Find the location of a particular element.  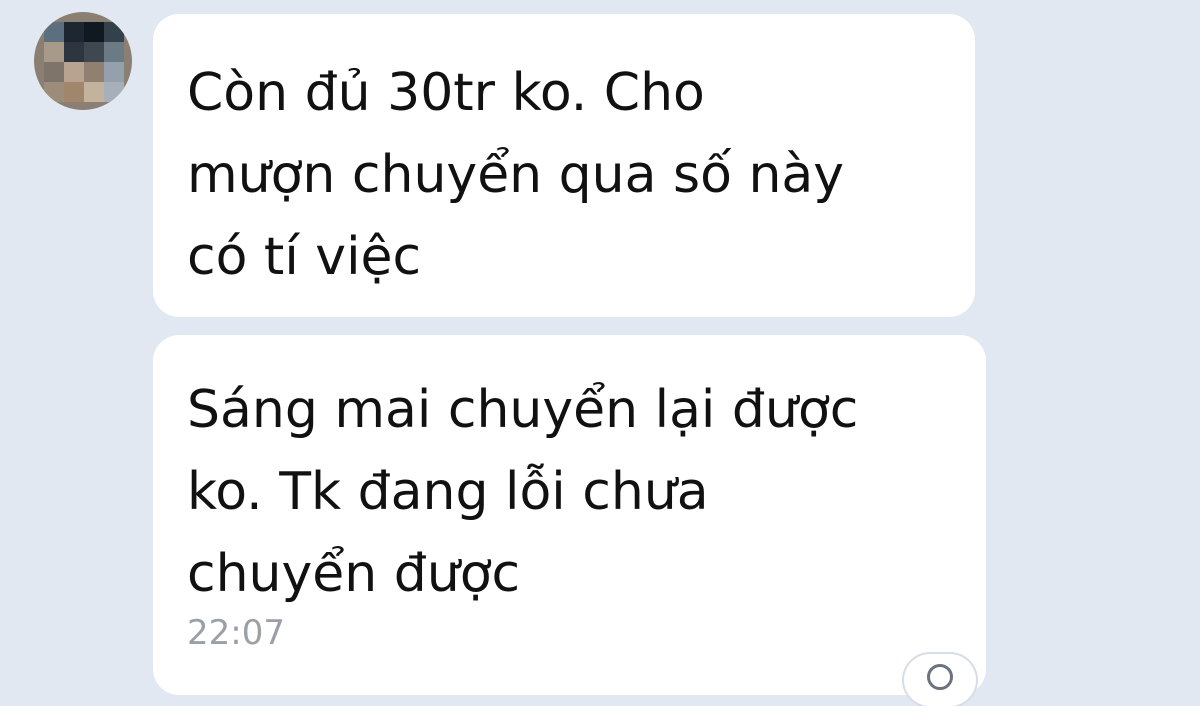

avatar is located at coordinates (83, 61).